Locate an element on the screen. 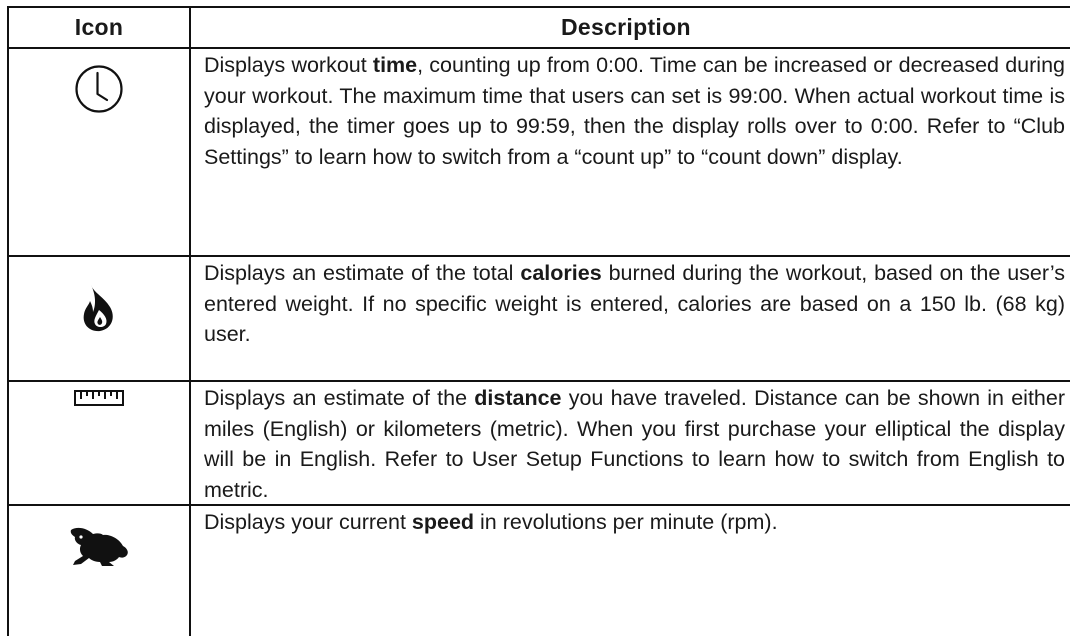 This screenshot has width=1070, height=636. keyword: speed is located at coordinates (443, 522).